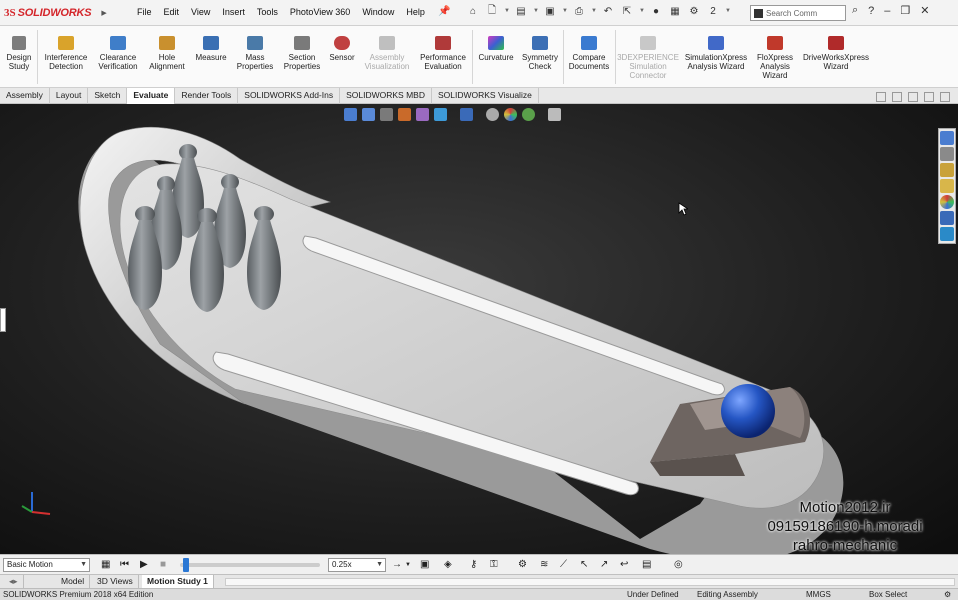 This screenshot has height=600, width=958. What do you see at coordinates (444, 11) in the screenshot?
I see `pin-icon: 📌` at bounding box center [444, 11].